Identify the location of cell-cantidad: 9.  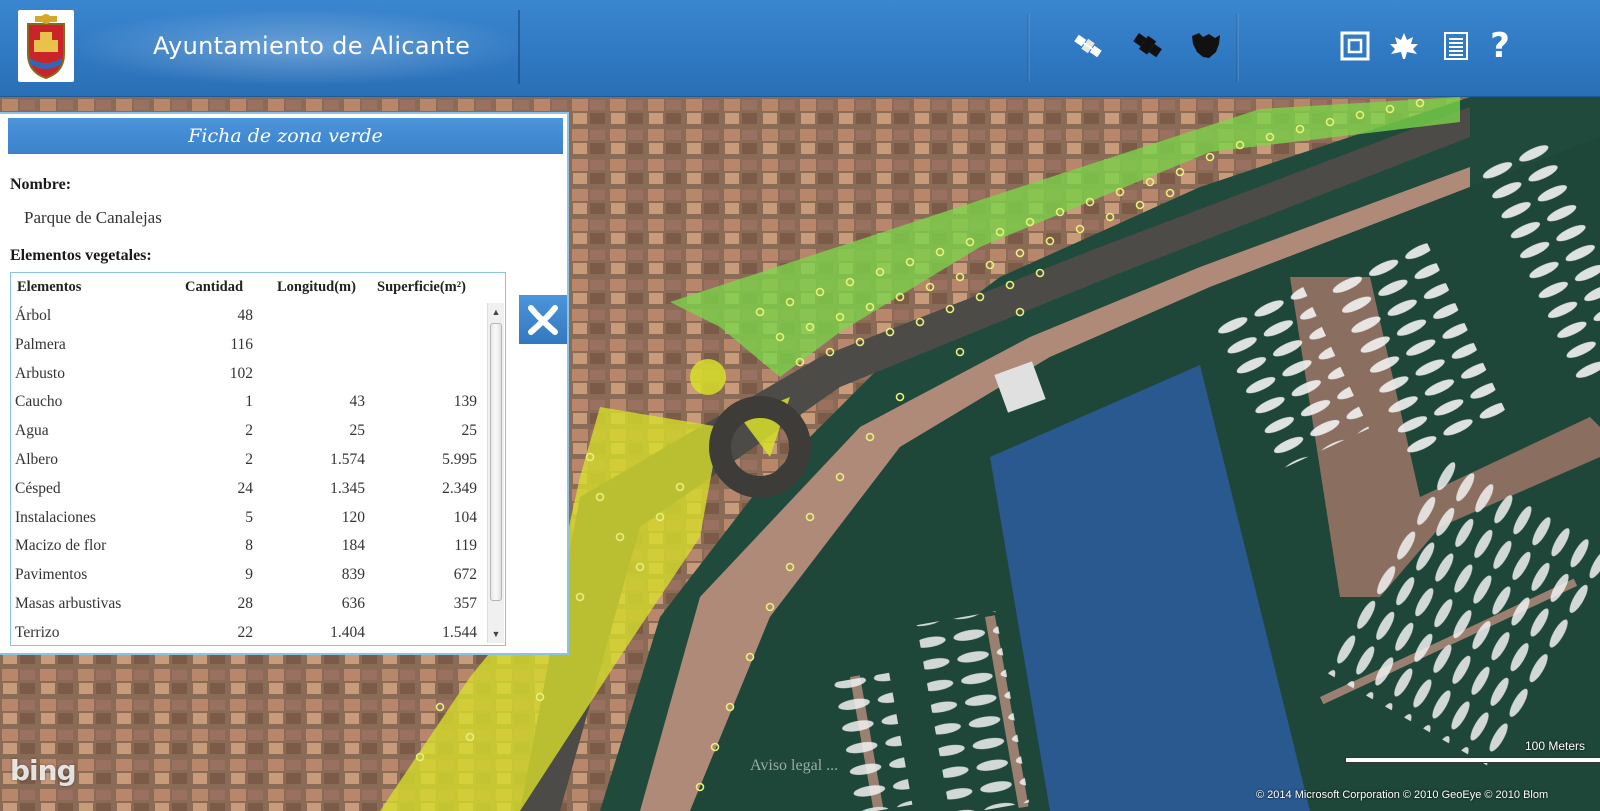
(249, 575).